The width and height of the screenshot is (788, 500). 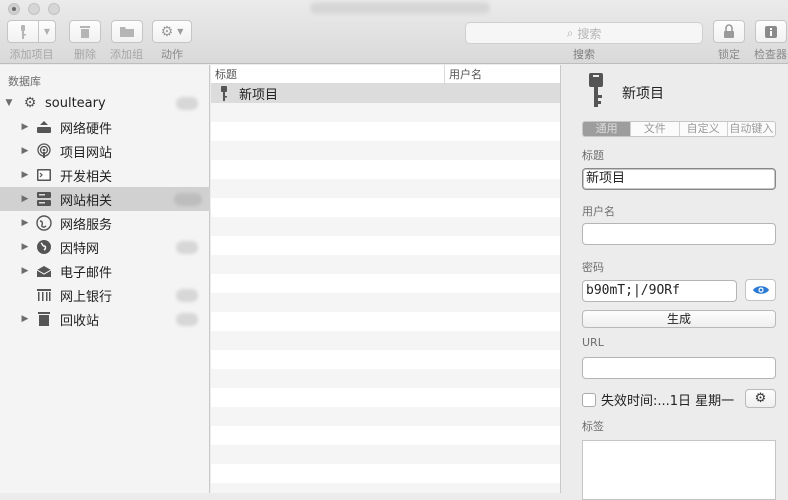 What do you see at coordinates (760, 290) in the screenshot?
I see `show-password-button` at bounding box center [760, 290].